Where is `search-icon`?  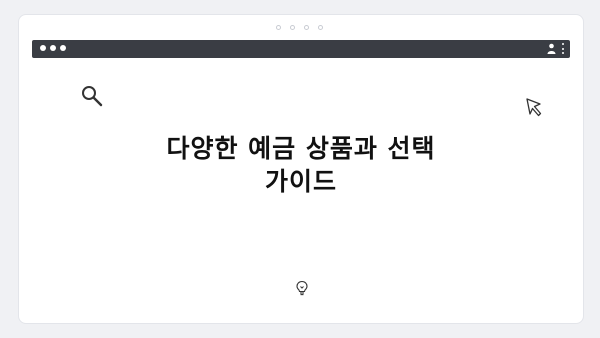 search-icon is located at coordinates (92, 96).